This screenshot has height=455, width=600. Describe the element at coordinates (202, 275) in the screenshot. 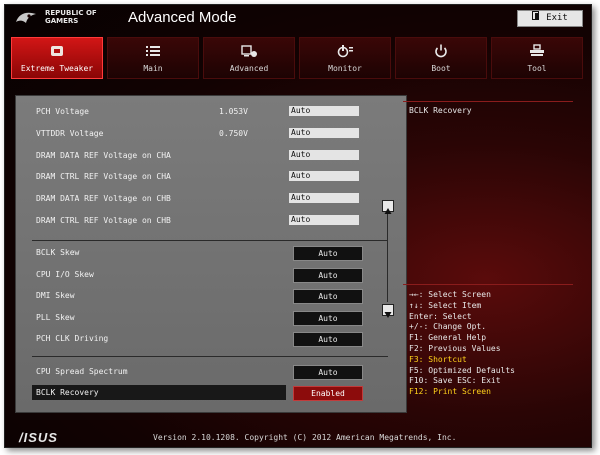

I see `setting-row: CPU I/O Skew Auto` at that location.